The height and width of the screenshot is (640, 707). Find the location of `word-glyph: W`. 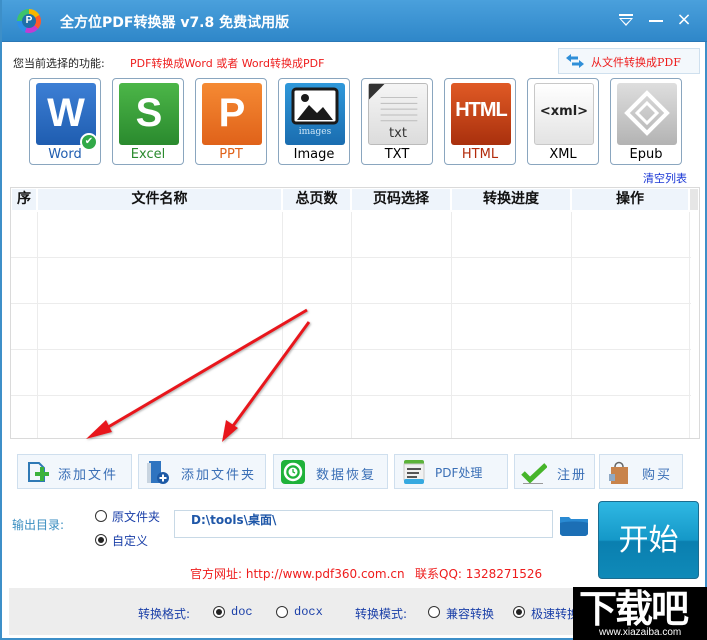

word-glyph: W is located at coordinates (66, 113).